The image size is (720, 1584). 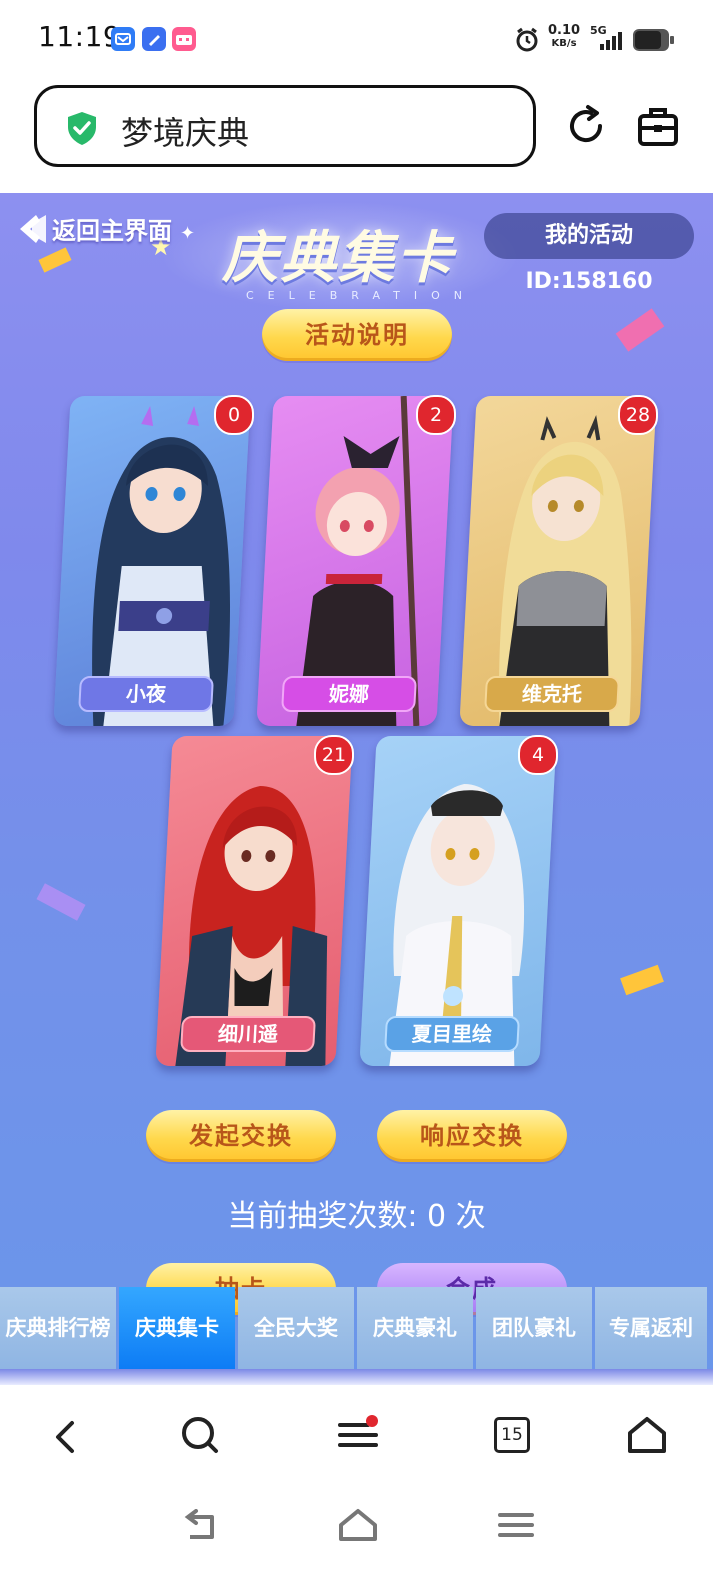 I want to click on shield-check-icon, so click(x=82, y=130).